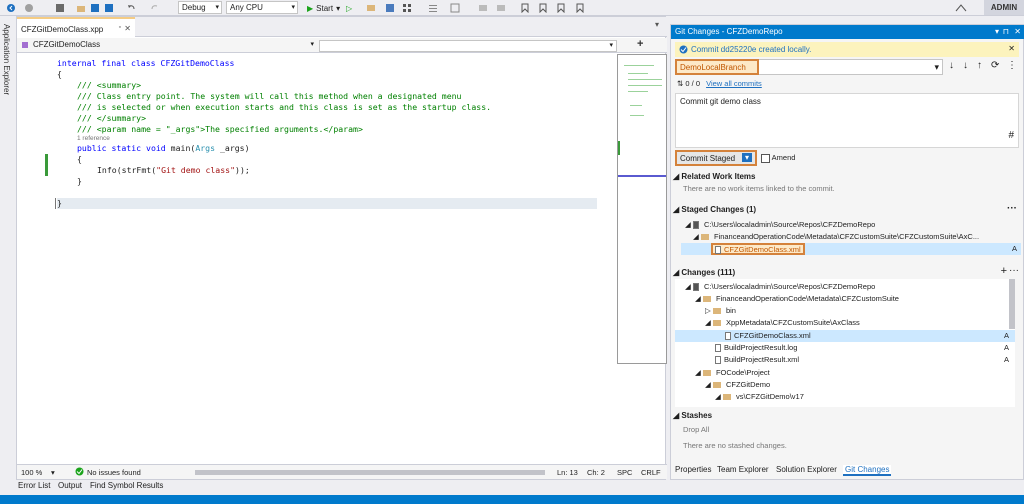 The height and width of the screenshot is (504, 1024). What do you see at coordinates (806, 469) in the screenshot?
I see `tab-solution-explorer: Solution Explorer` at bounding box center [806, 469].